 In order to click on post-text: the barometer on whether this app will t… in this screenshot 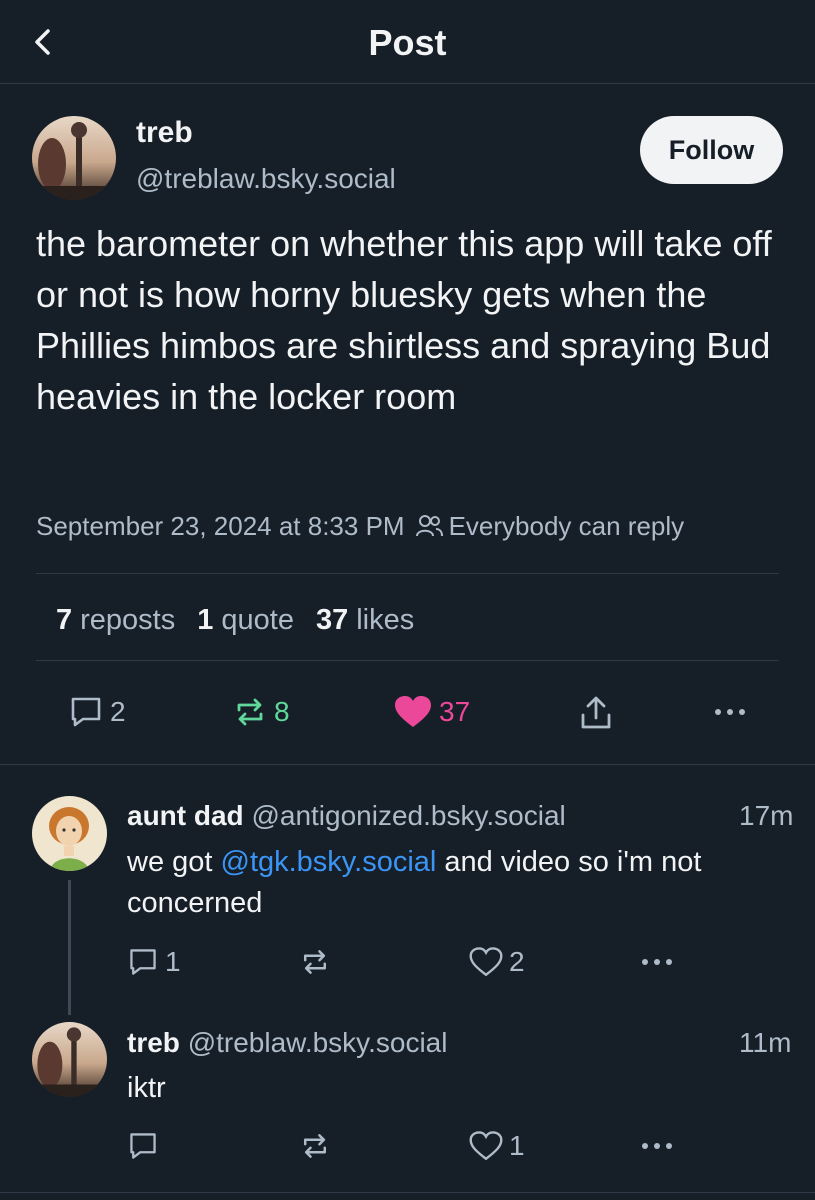, I will do `click(404, 320)`.